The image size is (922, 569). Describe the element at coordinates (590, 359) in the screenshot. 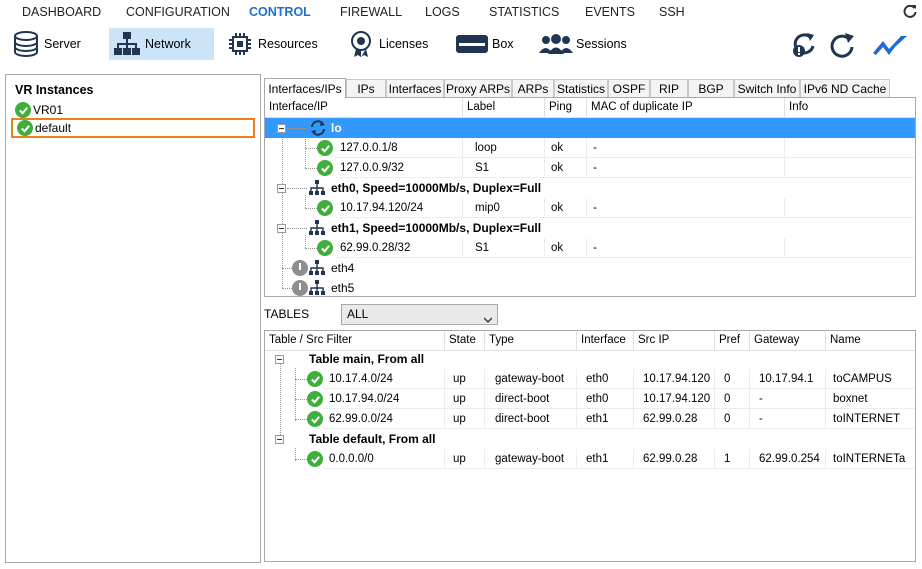

I see `table-group-main: Table main, From all` at that location.